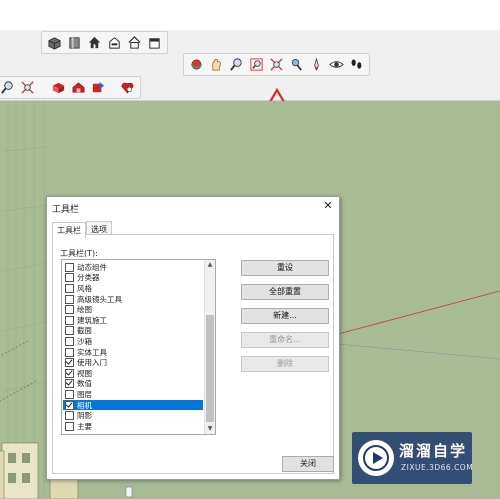 This screenshot has width=500, height=499. What do you see at coordinates (84, 394) in the screenshot?
I see `list-item-label: 图层` at bounding box center [84, 394].